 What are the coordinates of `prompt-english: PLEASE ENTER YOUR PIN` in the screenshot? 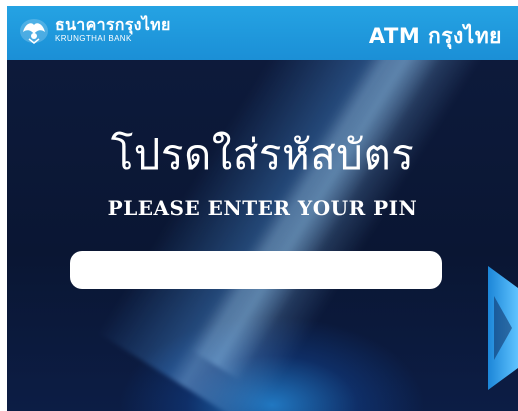 It's located at (262, 208).